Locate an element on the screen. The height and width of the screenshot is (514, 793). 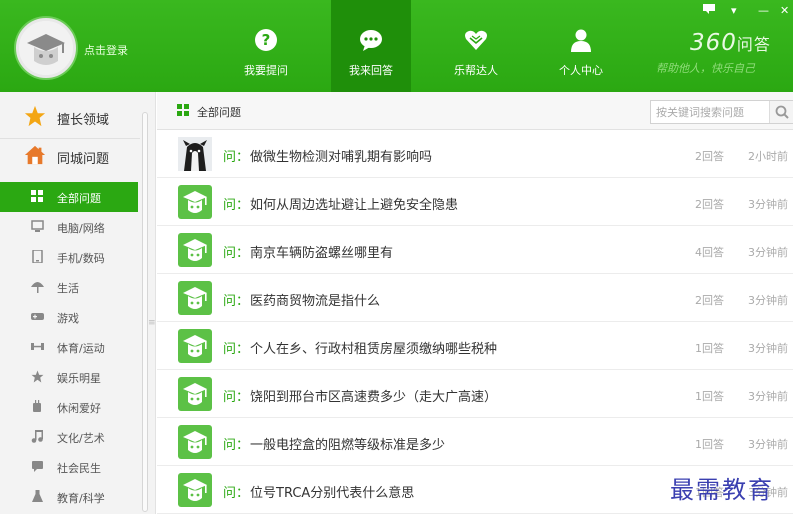
brand-logo: 360问答 is located at coordinates (730, 43).